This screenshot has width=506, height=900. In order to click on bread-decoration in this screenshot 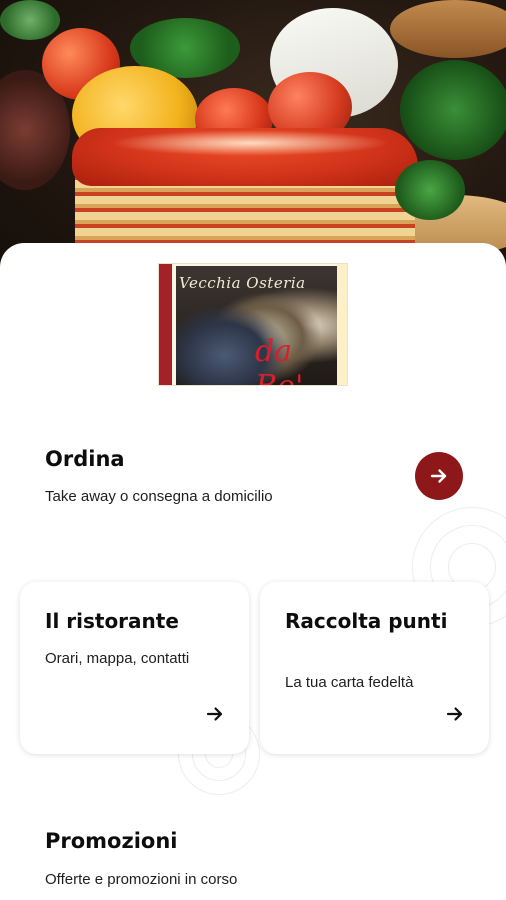, I will do `click(448, 29)`.